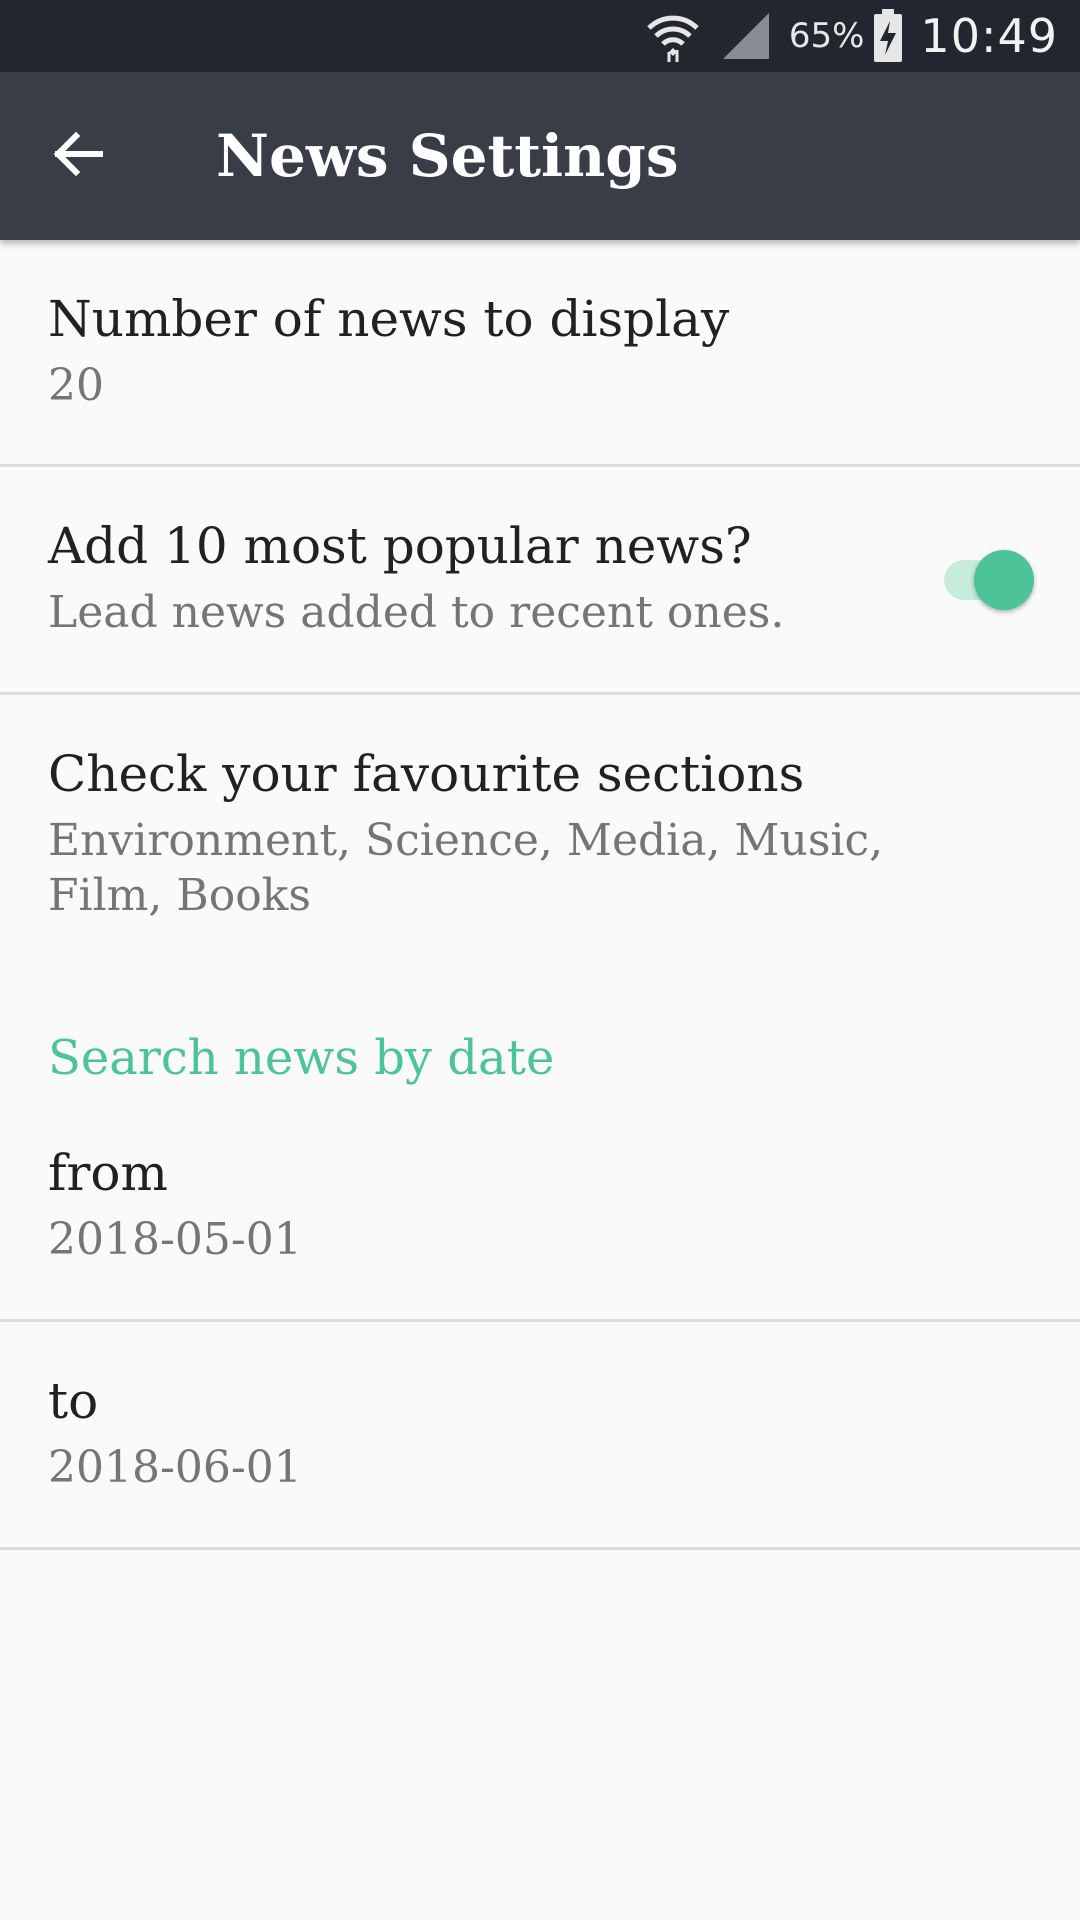  What do you see at coordinates (76, 385) in the screenshot?
I see `pref-summary: 20` at bounding box center [76, 385].